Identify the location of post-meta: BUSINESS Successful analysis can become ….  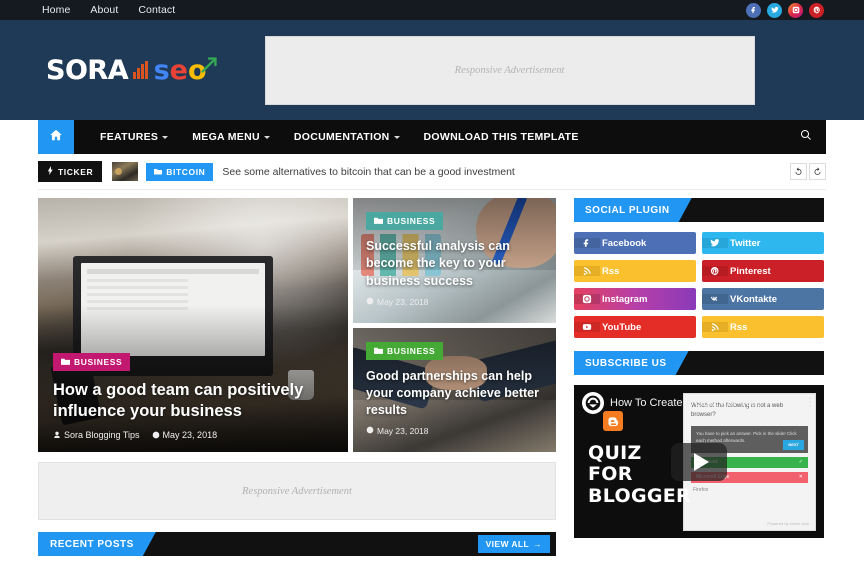
(454, 259).